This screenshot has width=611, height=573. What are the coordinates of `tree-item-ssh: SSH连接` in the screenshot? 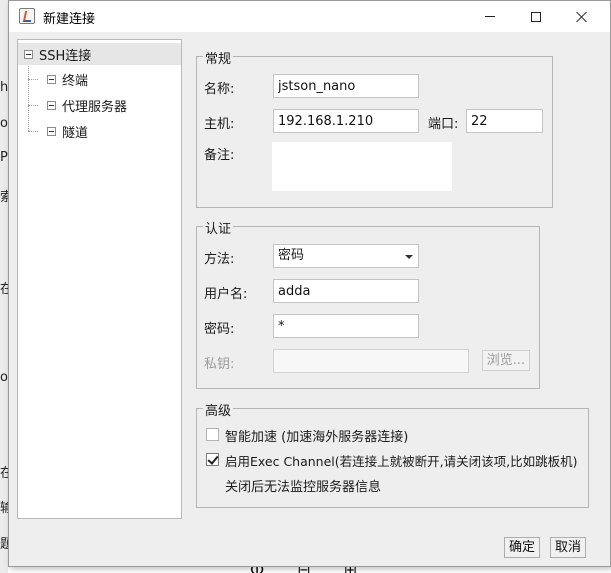 It's located at (99, 54).